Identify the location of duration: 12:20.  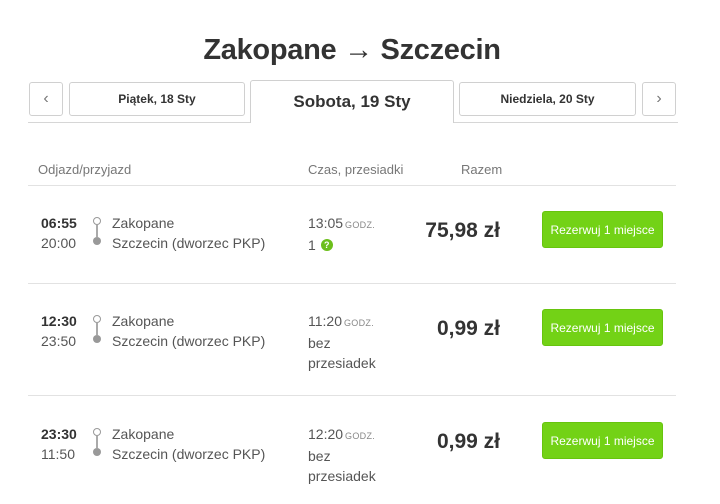
(326, 434).